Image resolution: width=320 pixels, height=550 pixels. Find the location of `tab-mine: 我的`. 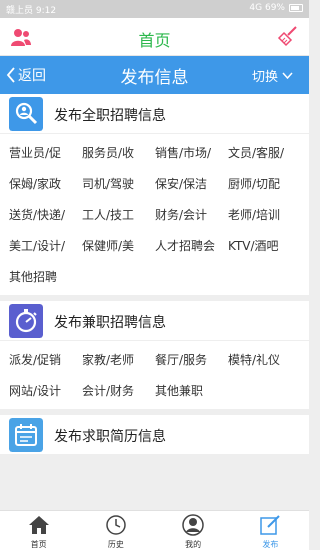

tab-mine: 我的 is located at coordinates (193, 530).